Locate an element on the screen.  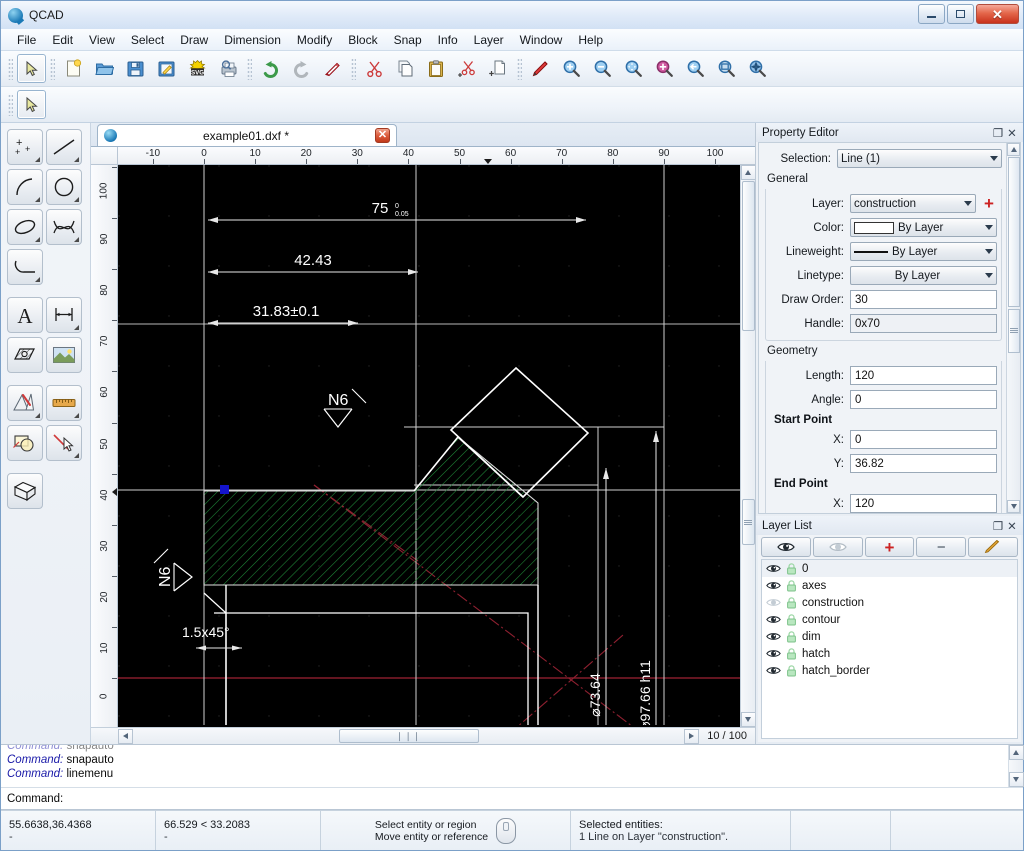
copy-icon is located at coordinates (405, 68).